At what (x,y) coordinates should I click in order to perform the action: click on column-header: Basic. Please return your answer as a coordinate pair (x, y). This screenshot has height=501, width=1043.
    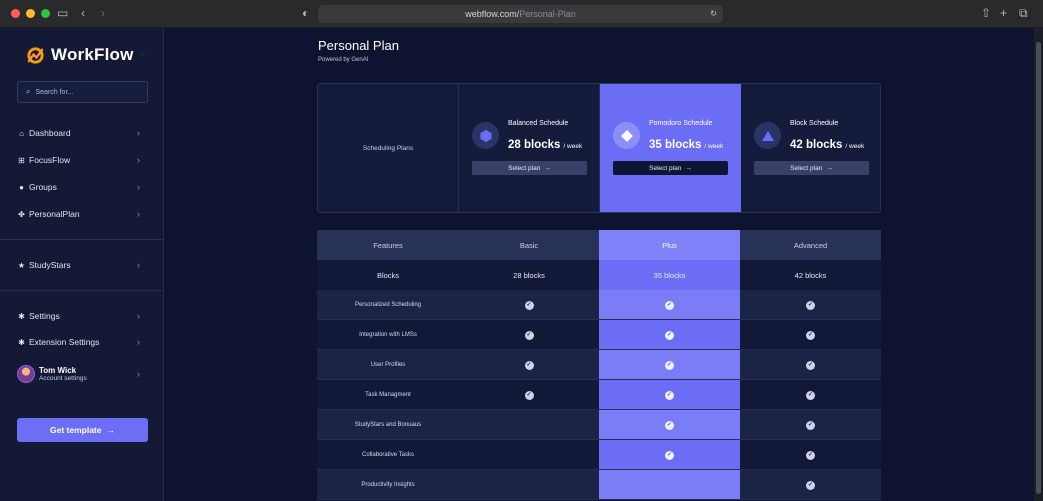
    Looking at the image, I should click on (529, 245).